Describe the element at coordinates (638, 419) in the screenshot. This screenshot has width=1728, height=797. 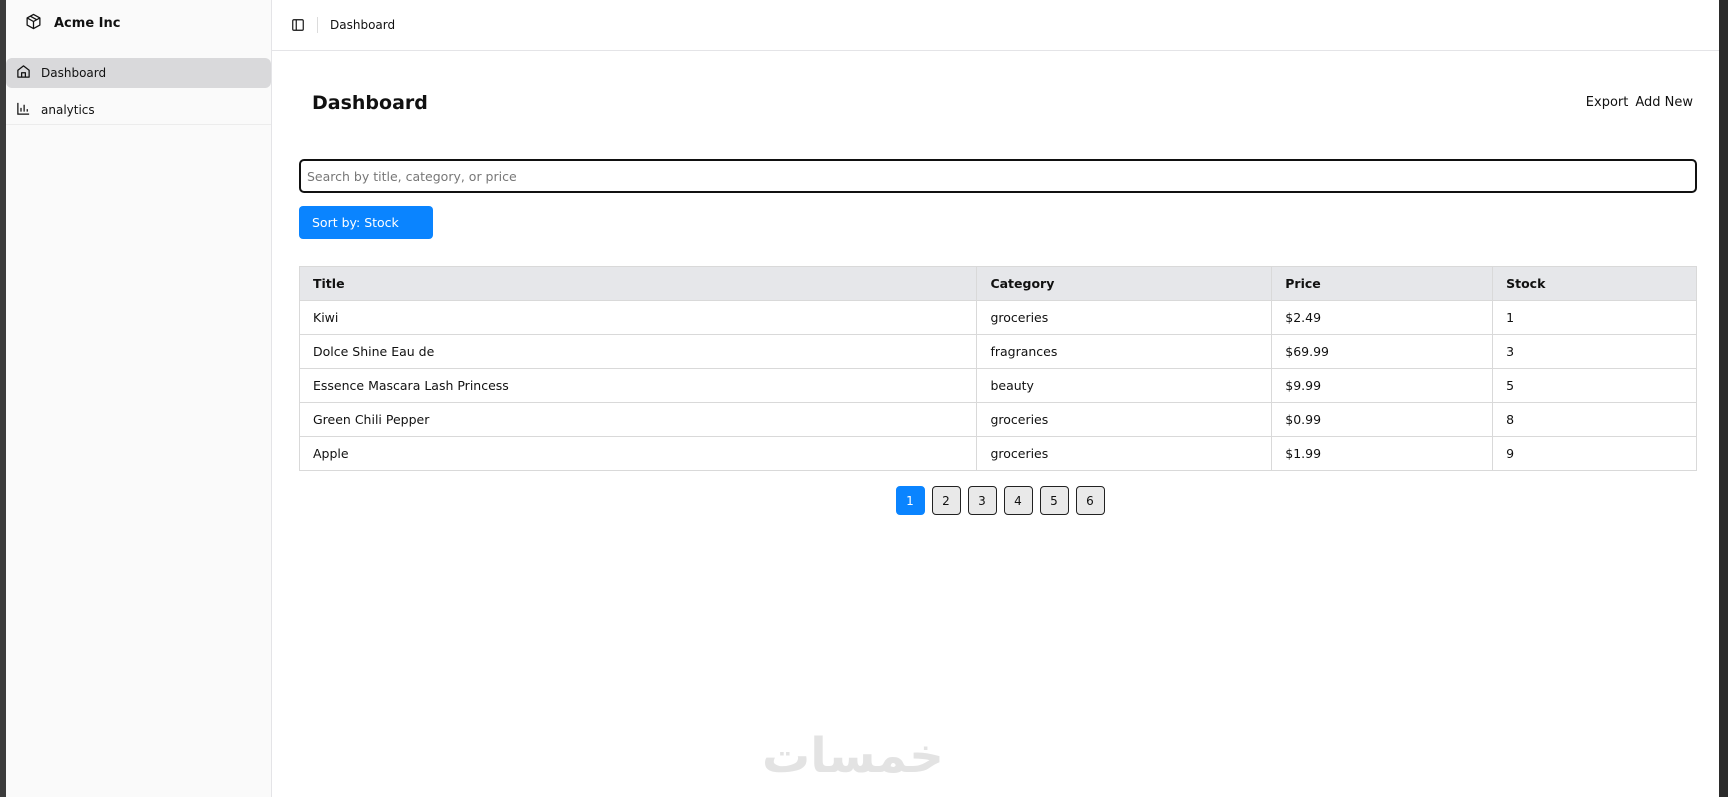
I see `cell-title: Green Chili Pepper` at that location.